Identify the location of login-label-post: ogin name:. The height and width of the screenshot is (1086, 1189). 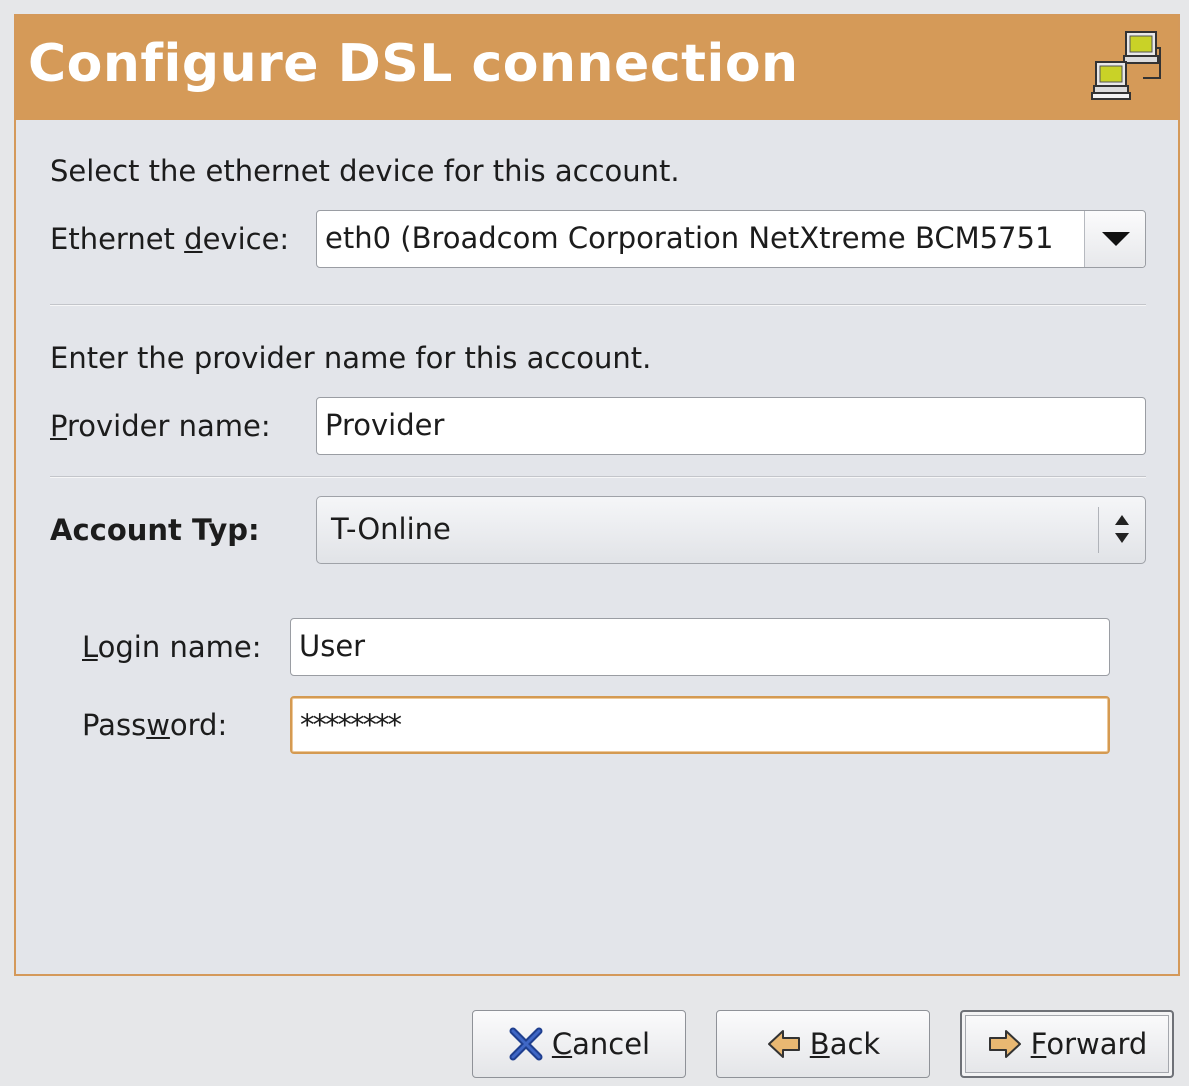
(179, 647).